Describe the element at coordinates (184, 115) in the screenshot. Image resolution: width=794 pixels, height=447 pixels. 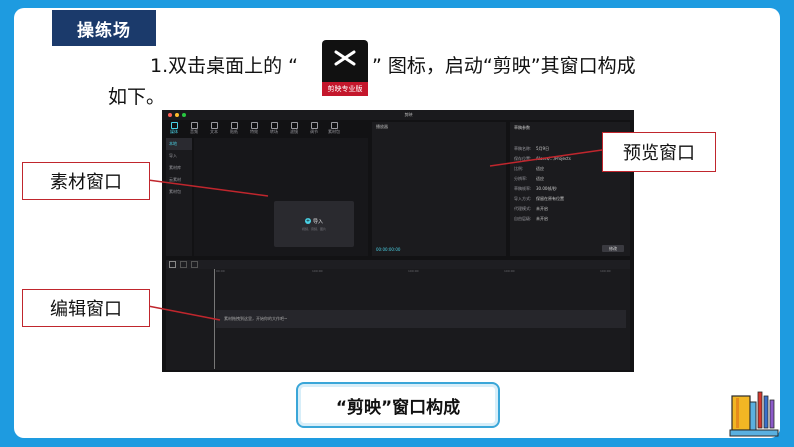
I see `maximize-window-icon` at that location.